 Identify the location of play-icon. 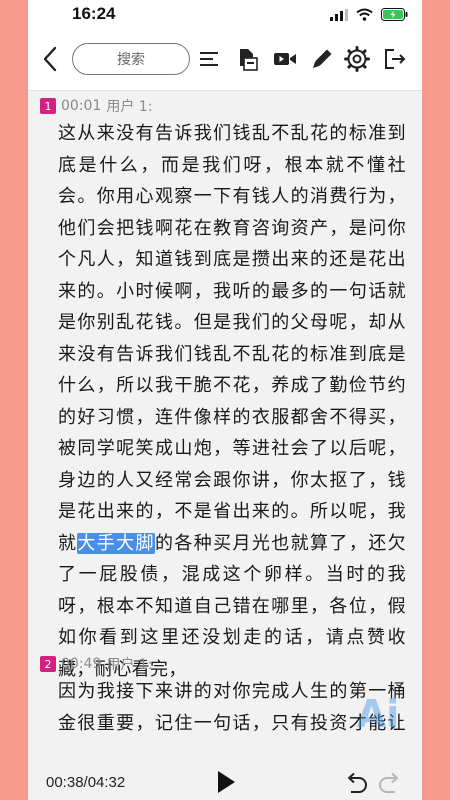
(226, 782).